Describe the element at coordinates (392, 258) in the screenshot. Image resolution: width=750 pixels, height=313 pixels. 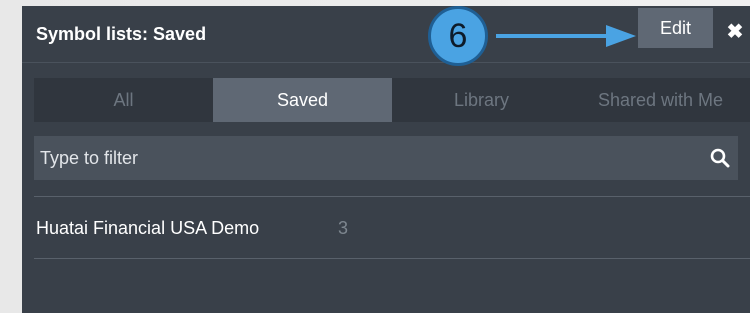
I see `list-divider-bottom` at that location.